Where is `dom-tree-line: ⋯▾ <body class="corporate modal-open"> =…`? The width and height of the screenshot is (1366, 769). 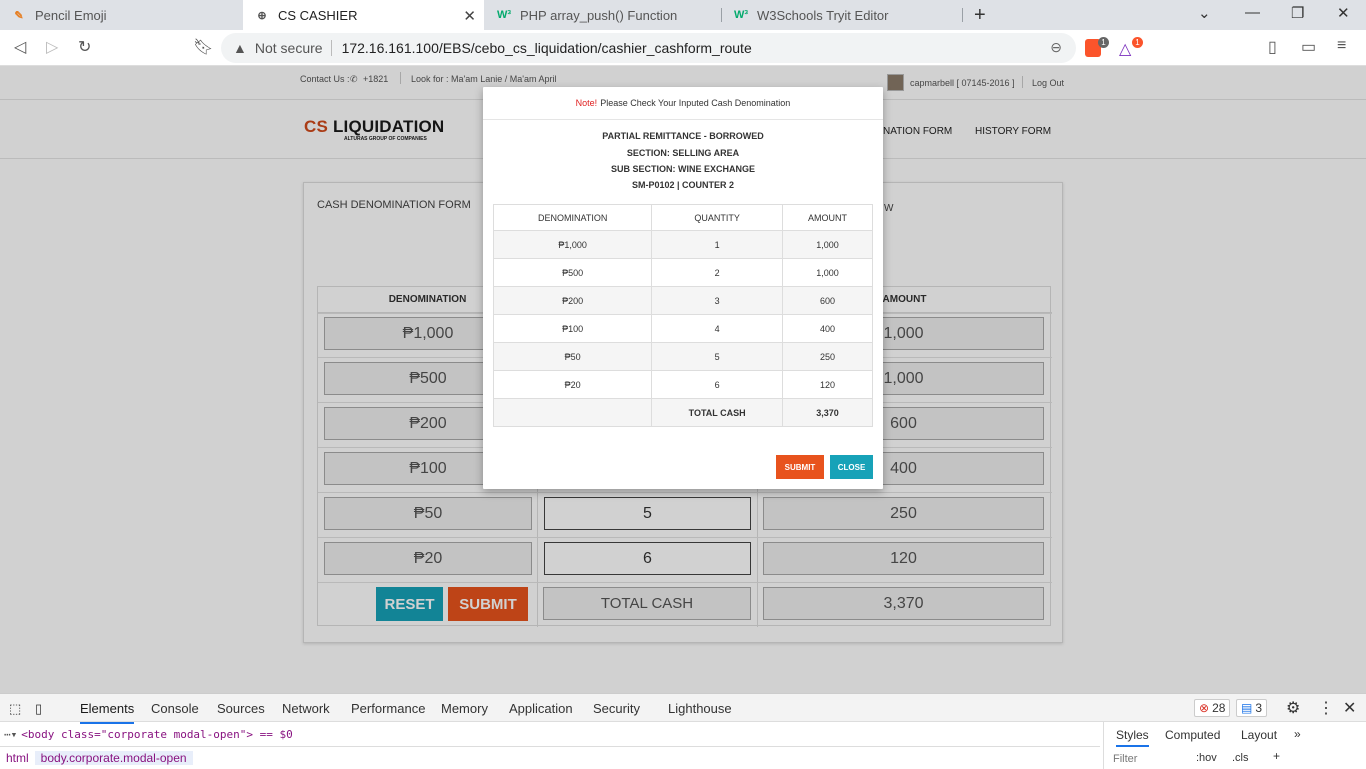 dom-tree-line: ⋯▾ <body class="corporate modal-open"> =… is located at coordinates (550, 734).